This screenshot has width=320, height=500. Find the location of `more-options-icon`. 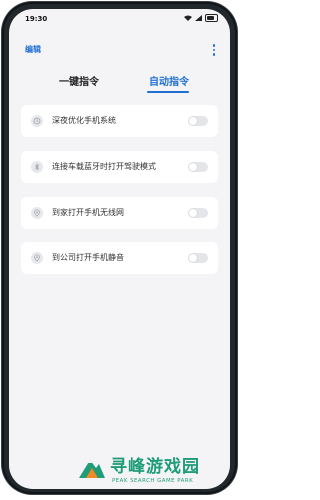

more-options-icon is located at coordinates (214, 50).